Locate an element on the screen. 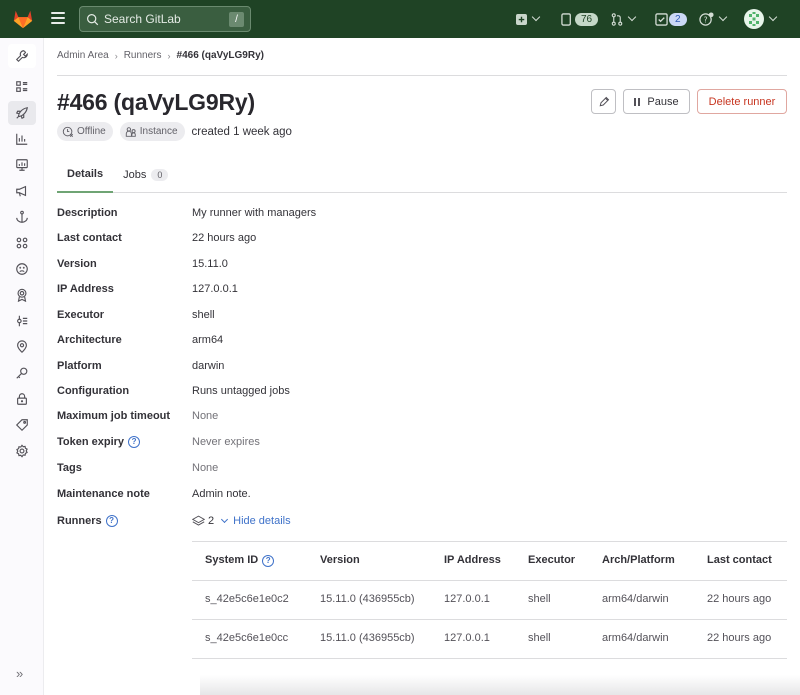  runners-value: 2 Hide details is located at coordinates (241, 521).